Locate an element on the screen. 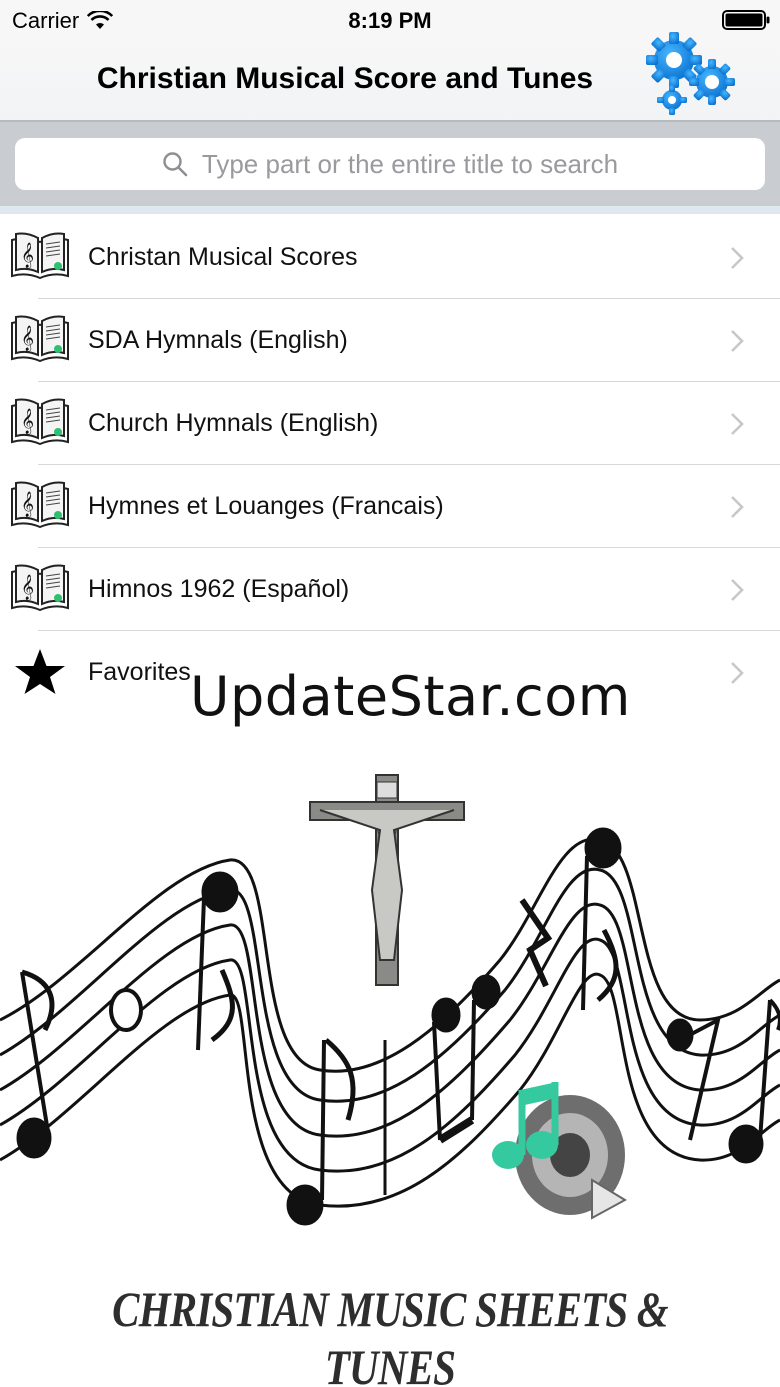 This screenshot has width=780, height=1387. list-item-label: Favorites is located at coordinates (139, 672).